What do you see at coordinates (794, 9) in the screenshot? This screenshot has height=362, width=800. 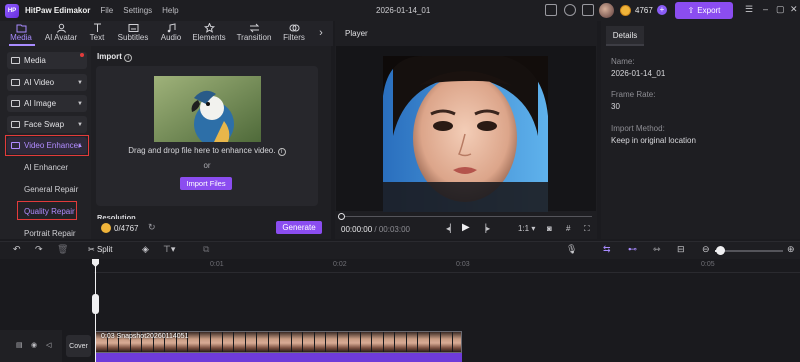 I see `close-icon: ✕` at bounding box center [794, 9].